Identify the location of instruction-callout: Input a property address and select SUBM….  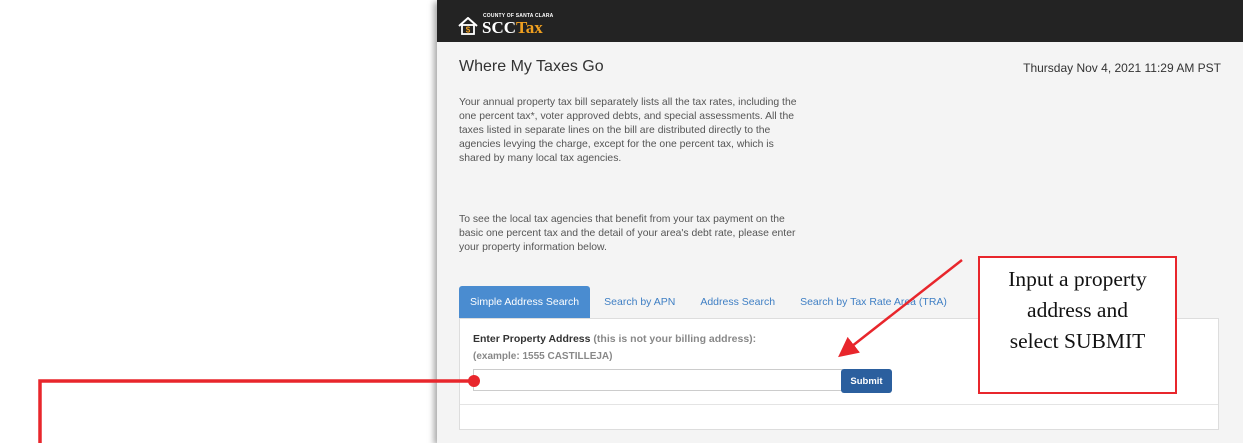
(1077, 325).